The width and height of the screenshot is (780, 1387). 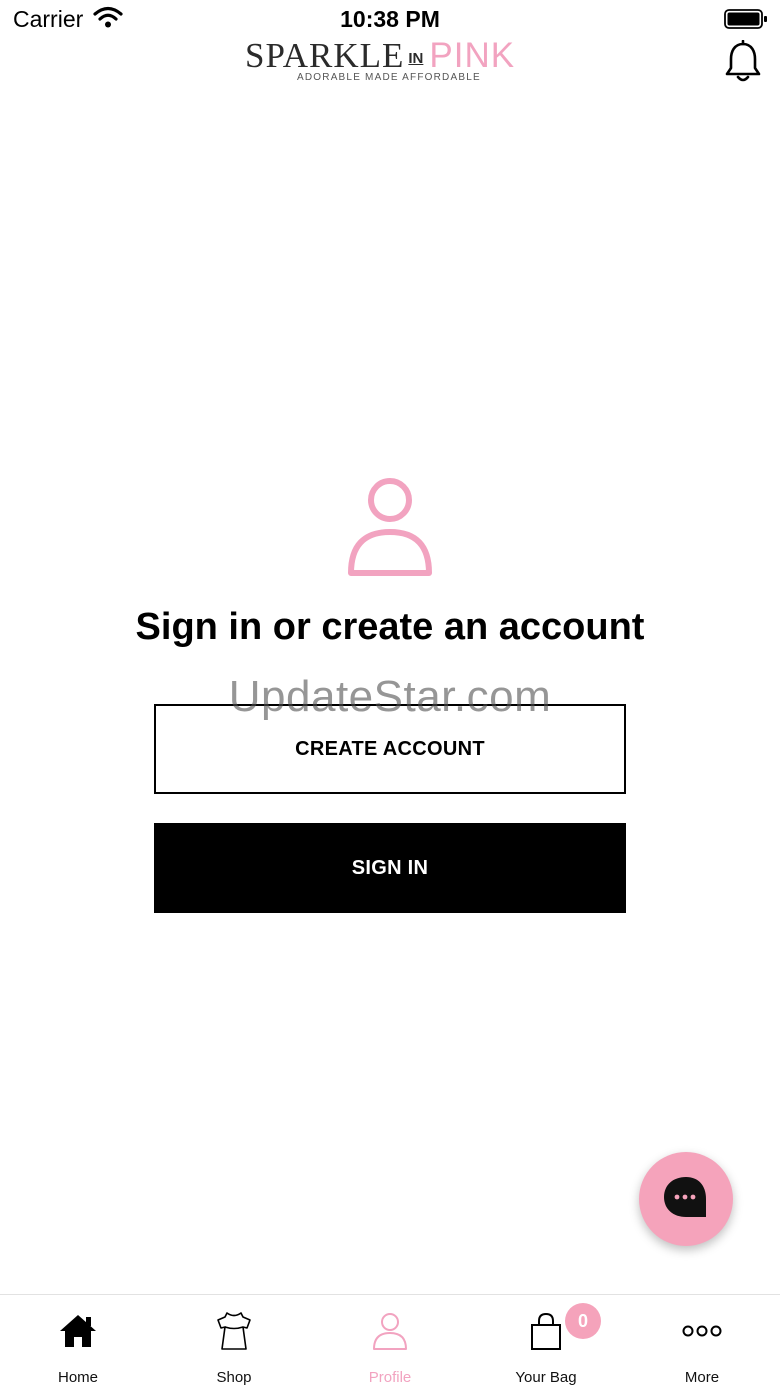 I want to click on battery-icon, so click(x=745, y=19).